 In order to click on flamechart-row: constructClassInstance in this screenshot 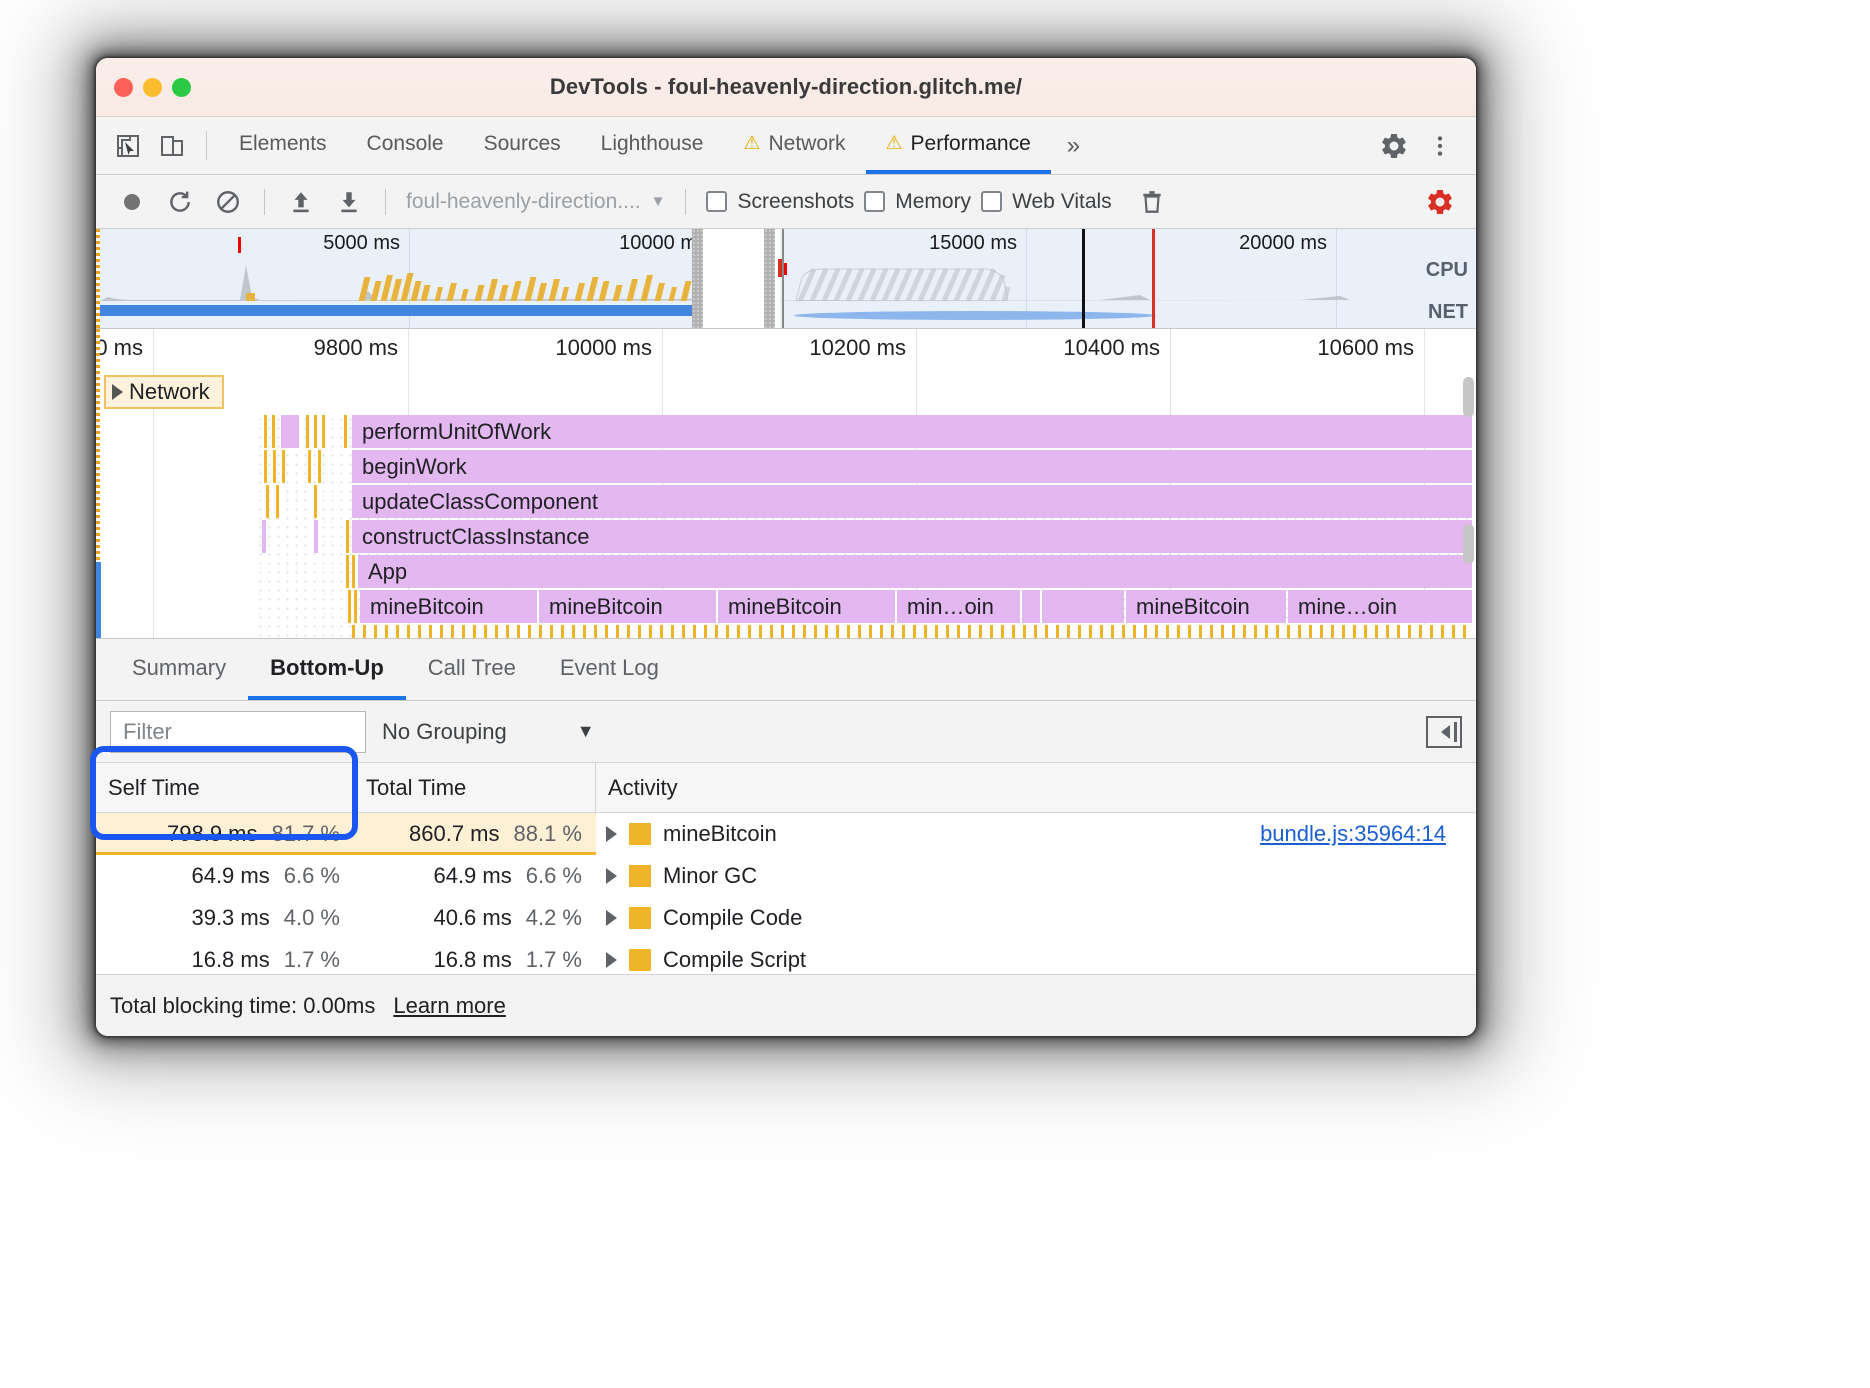, I will do `click(786, 537)`.